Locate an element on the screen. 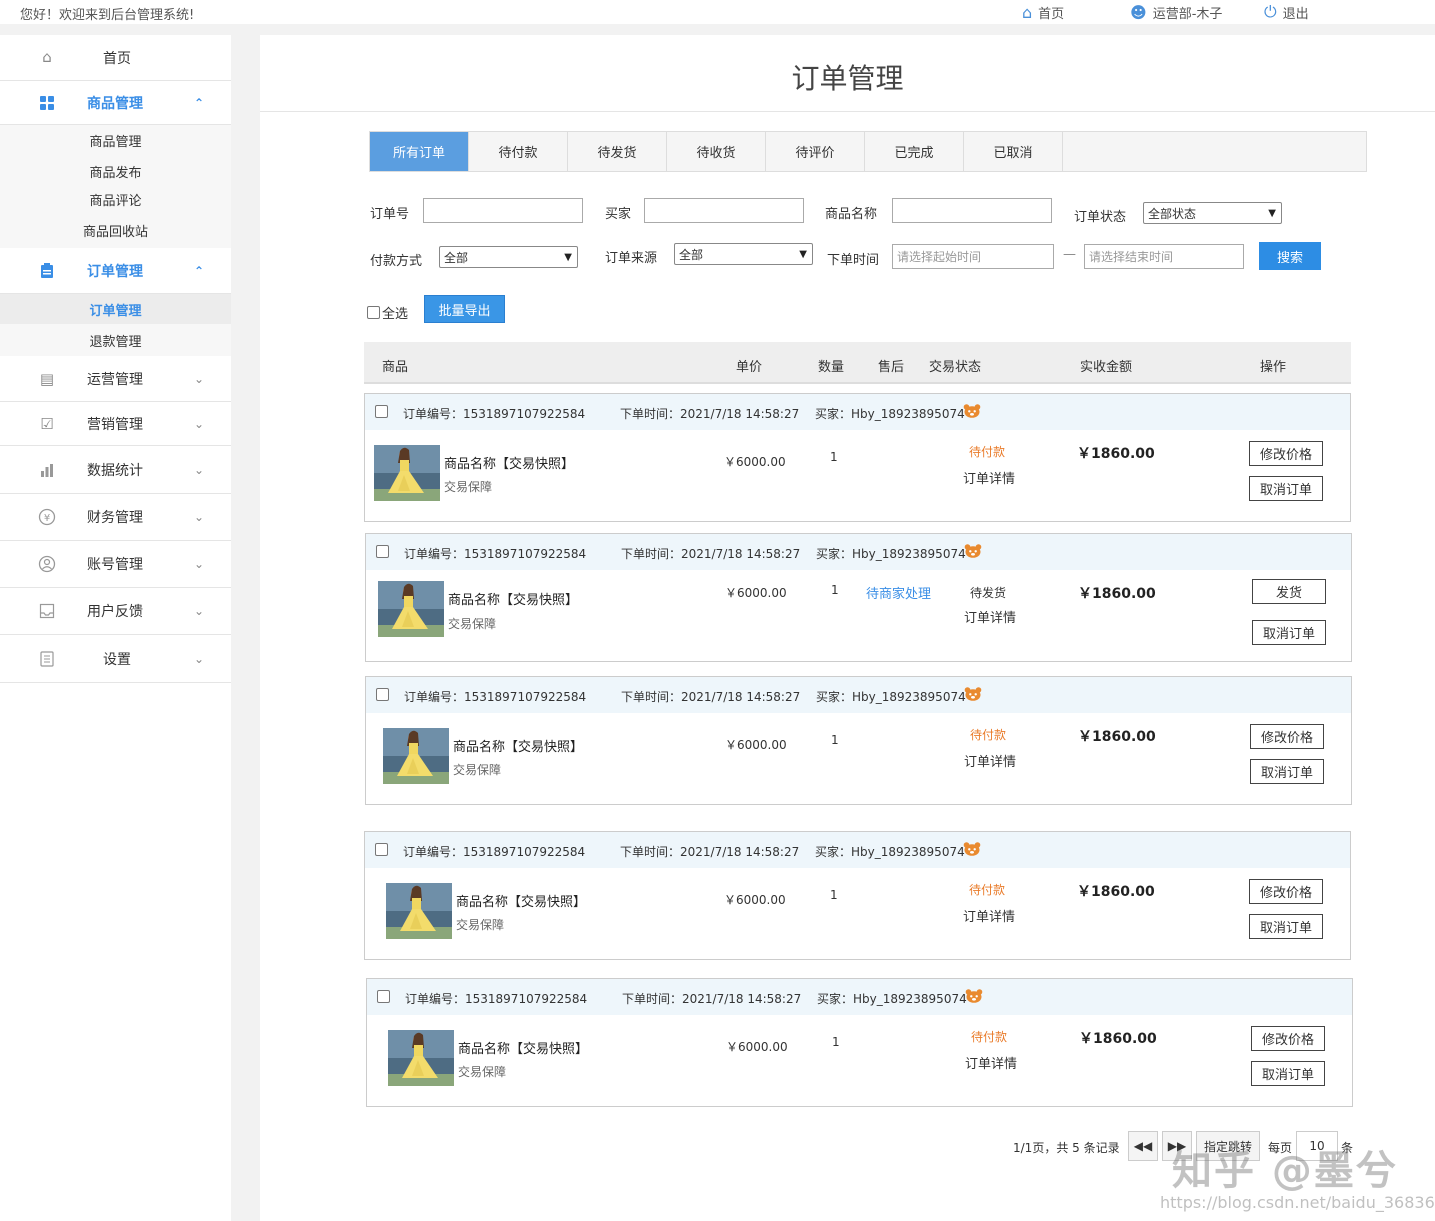  select-all-checkbox is located at coordinates (373, 312).